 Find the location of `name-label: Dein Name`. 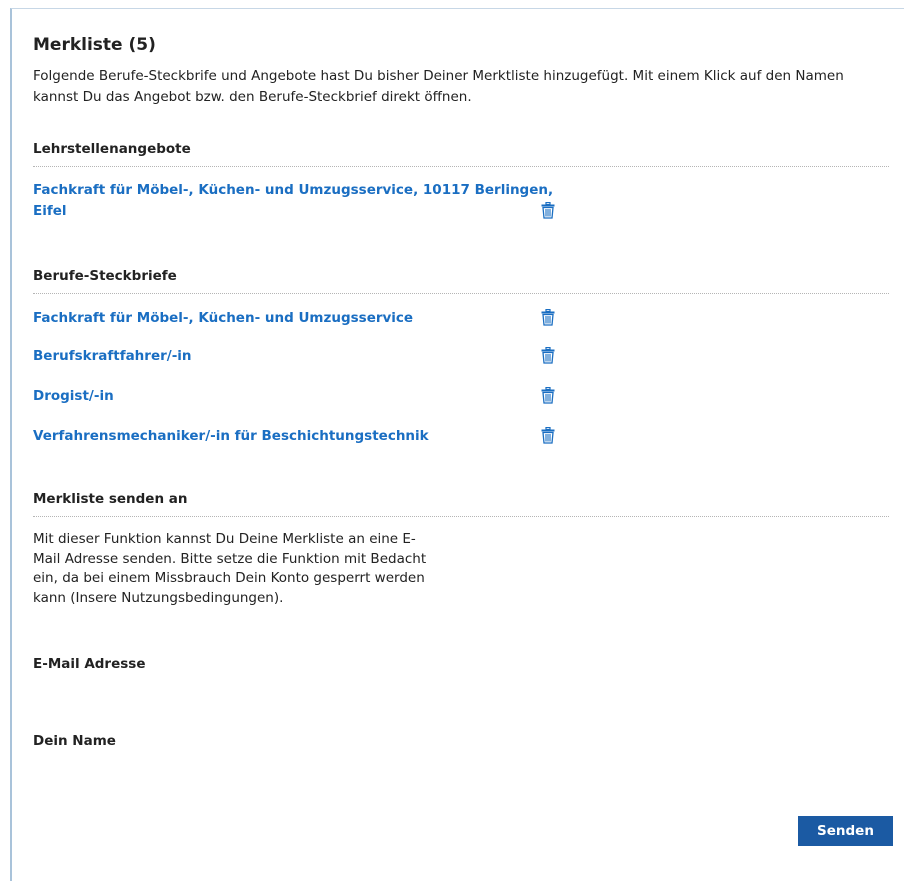

name-label: Dein Name is located at coordinates (74, 741).